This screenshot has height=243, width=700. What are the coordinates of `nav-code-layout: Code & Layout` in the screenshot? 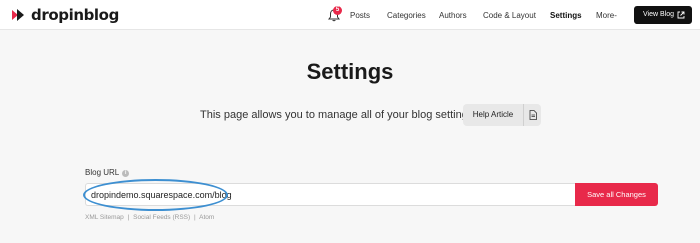 It's located at (509, 15).